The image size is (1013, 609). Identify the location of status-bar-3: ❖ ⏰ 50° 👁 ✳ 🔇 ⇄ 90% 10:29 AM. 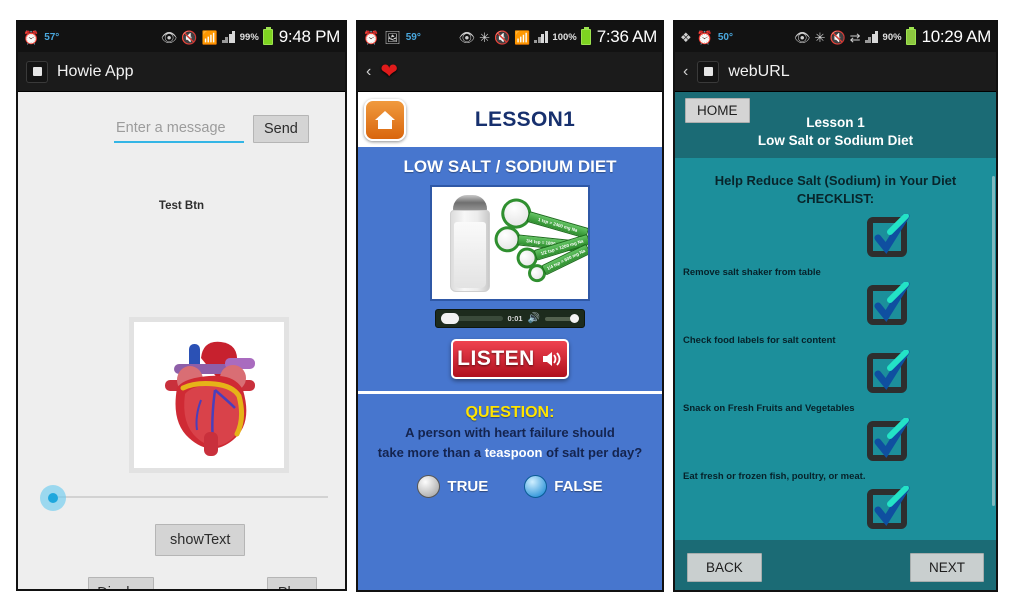
(835, 37).